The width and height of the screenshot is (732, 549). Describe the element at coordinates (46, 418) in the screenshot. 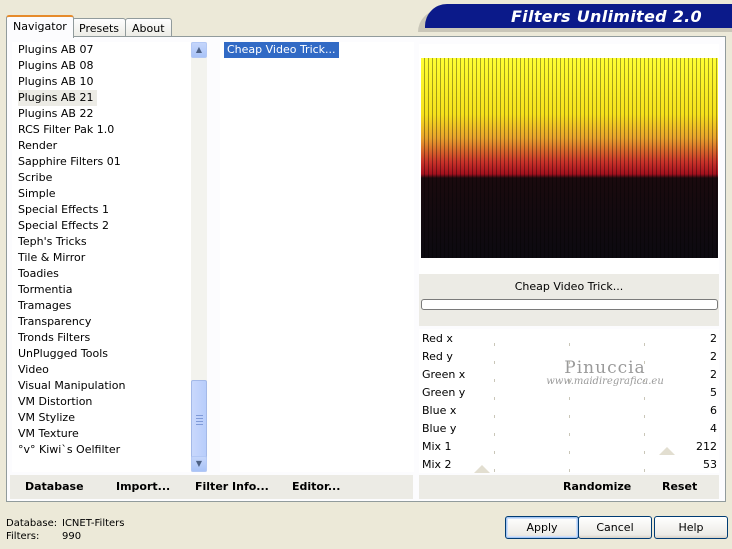

I see `category-item: VM Stylize` at that location.